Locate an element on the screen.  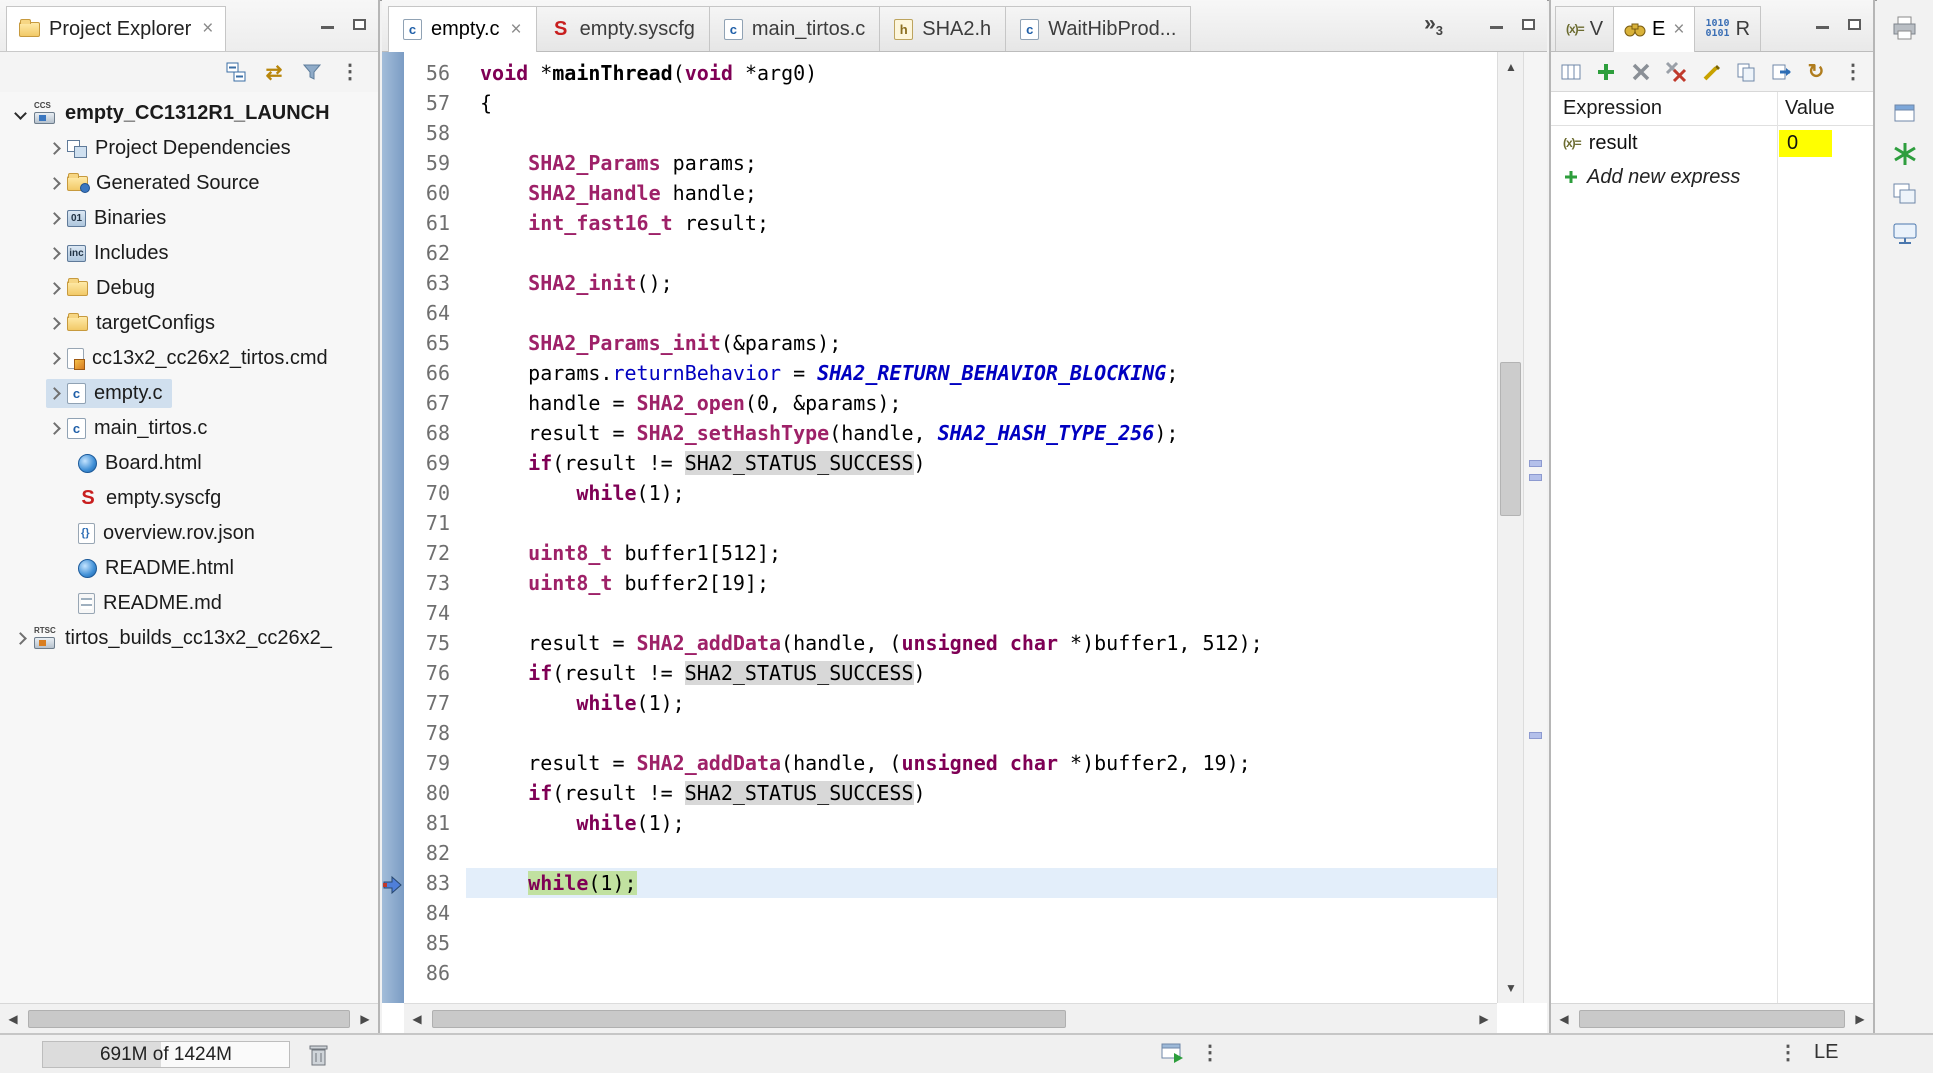
line-number: 68 is located at coordinates (435, 433).